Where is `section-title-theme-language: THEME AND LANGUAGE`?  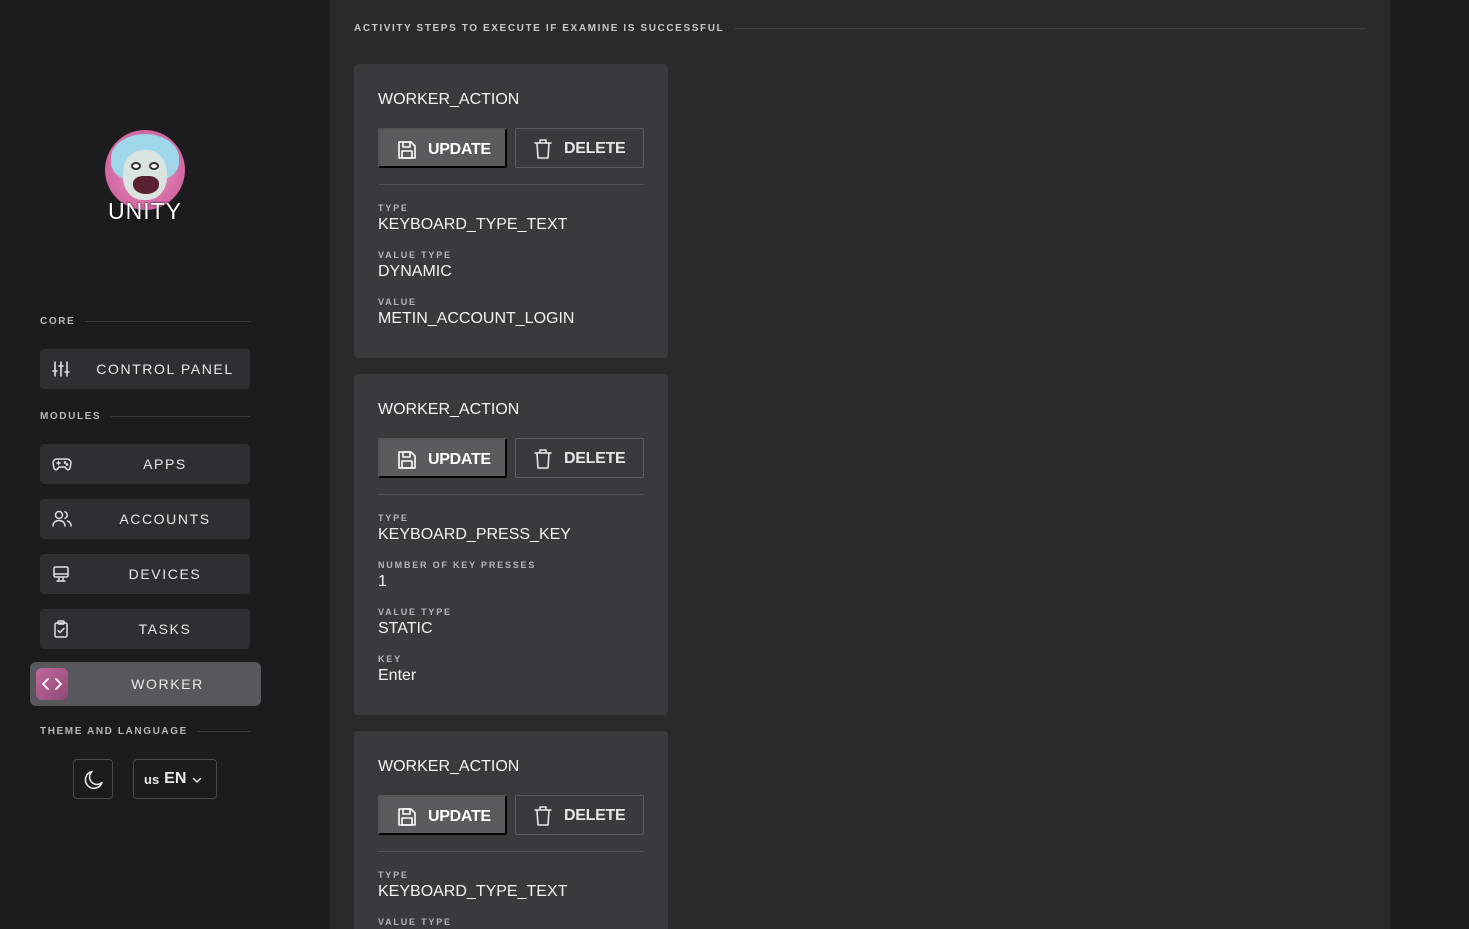
section-title-theme-language: THEME AND LANGUAGE is located at coordinates (145, 731).